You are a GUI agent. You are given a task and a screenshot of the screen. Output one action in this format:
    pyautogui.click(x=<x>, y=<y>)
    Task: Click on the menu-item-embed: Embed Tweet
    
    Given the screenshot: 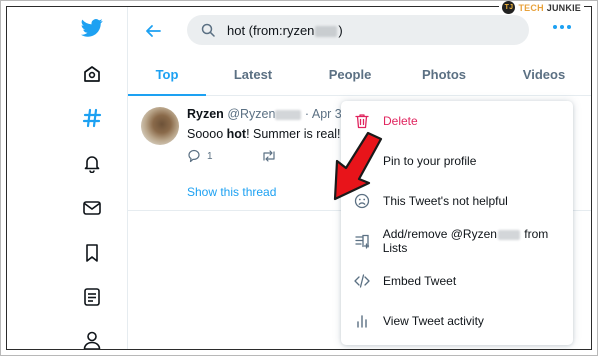 What is the action you would take?
    pyautogui.click(x=457, y=281)
    